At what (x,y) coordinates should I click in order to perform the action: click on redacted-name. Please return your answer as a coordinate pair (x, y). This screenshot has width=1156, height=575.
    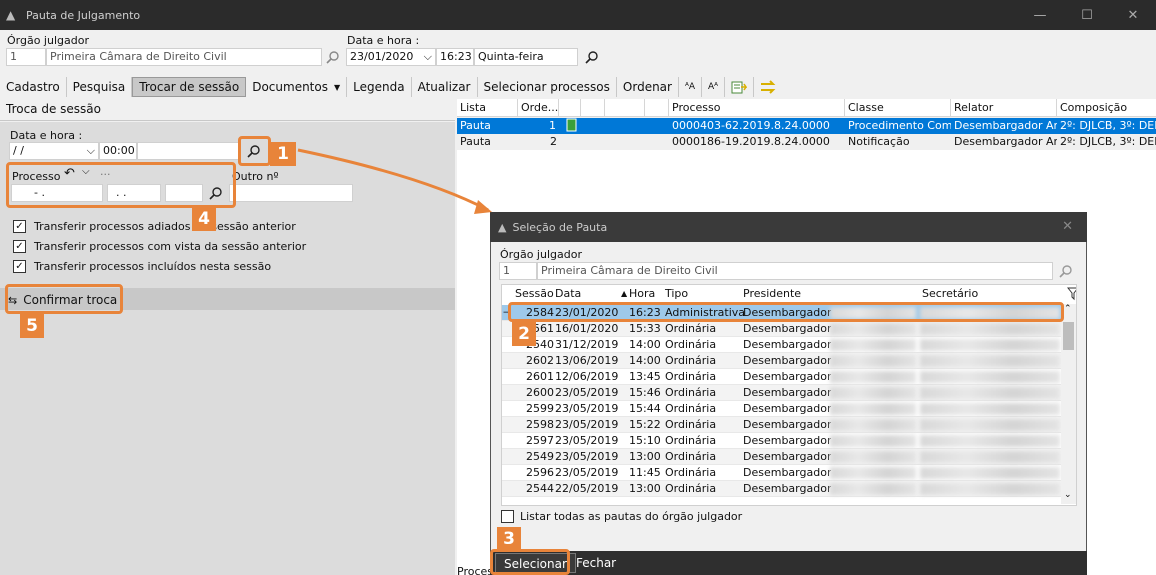
    Looking at the image, I should click on (873, 345).